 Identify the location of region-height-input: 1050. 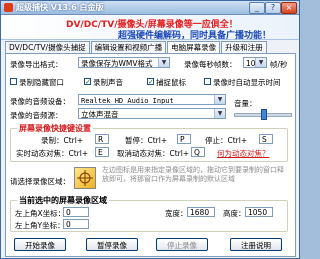
(259, 212).